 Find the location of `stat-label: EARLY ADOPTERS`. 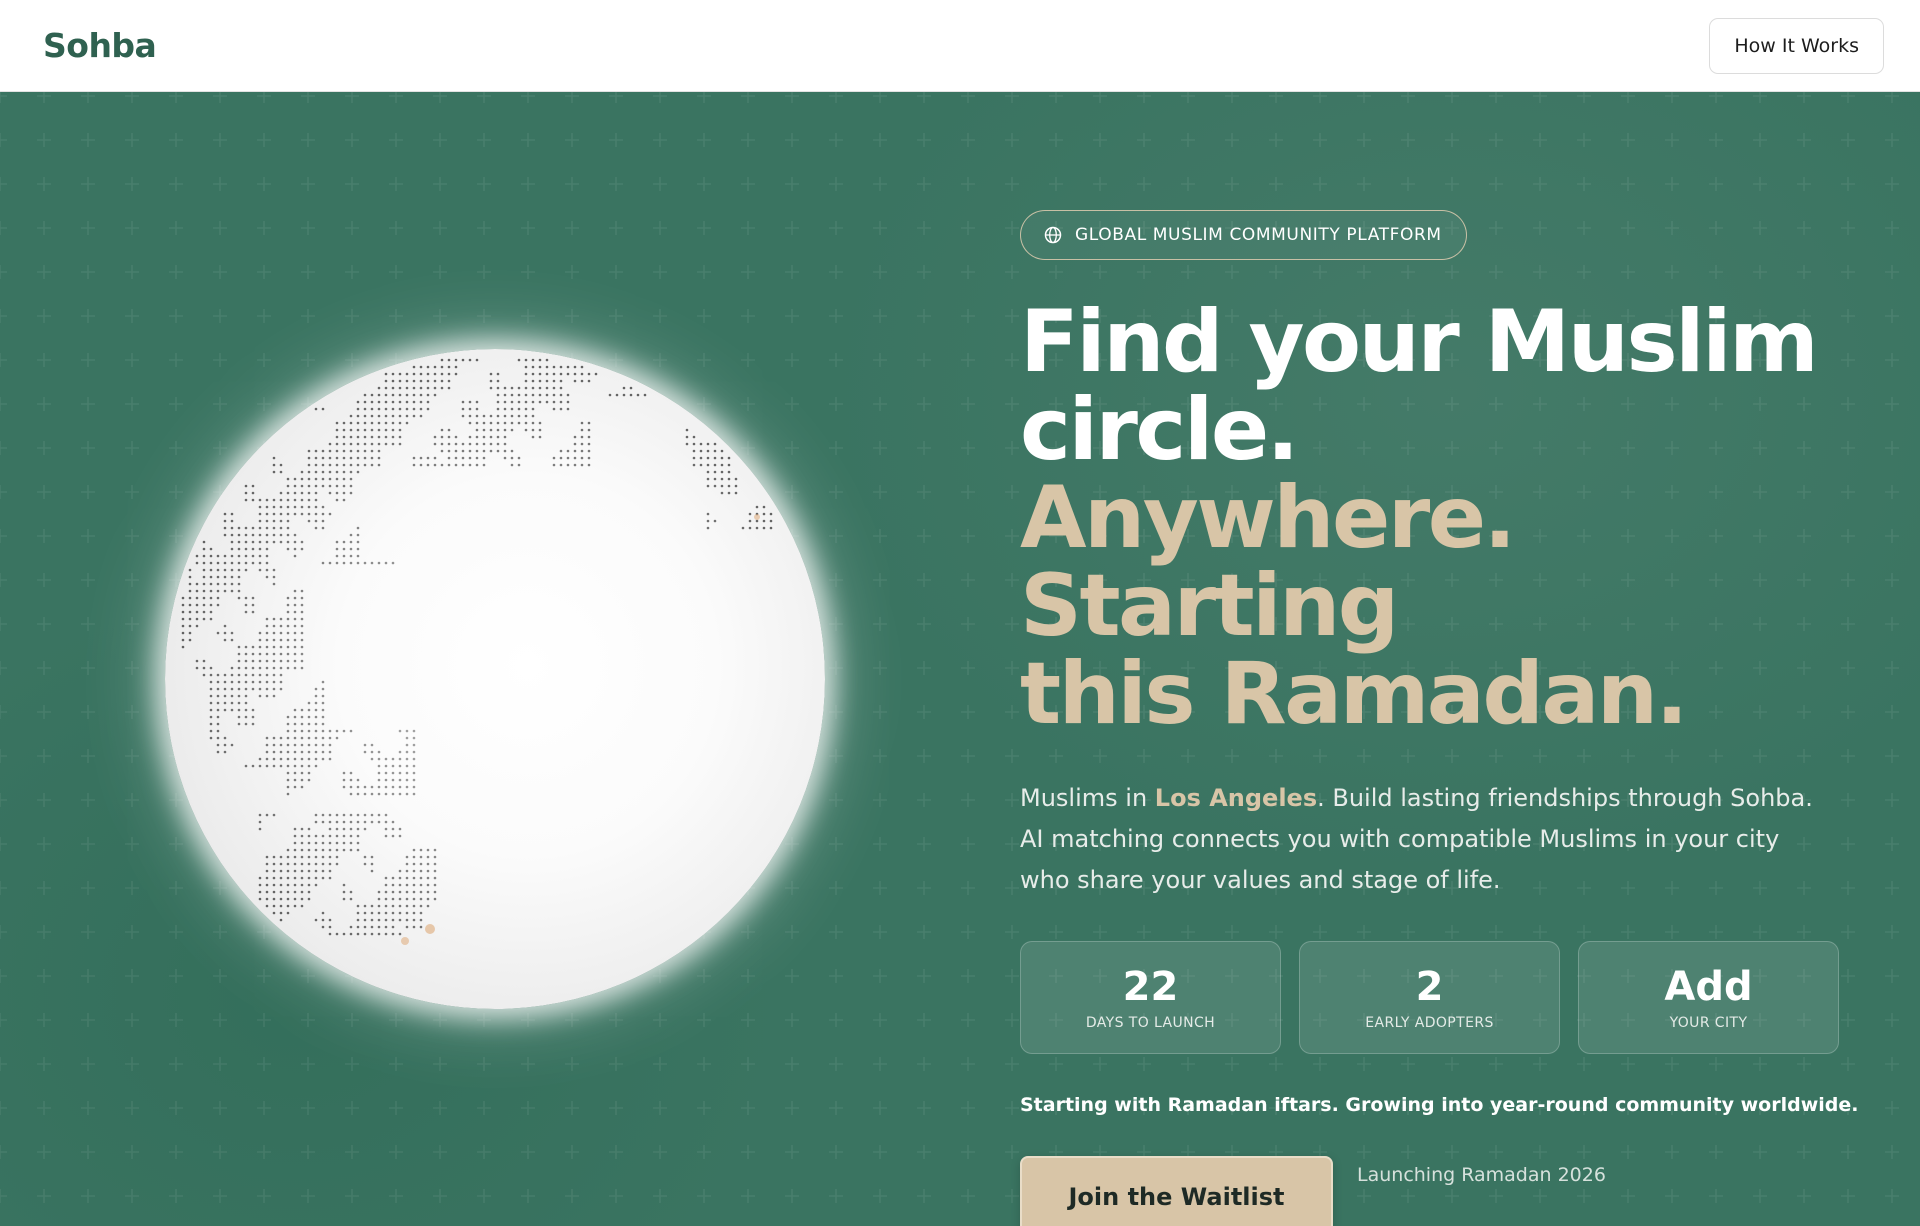

stat-label: EARLY ADOPTERS is located at coordinates (1429, 1022).